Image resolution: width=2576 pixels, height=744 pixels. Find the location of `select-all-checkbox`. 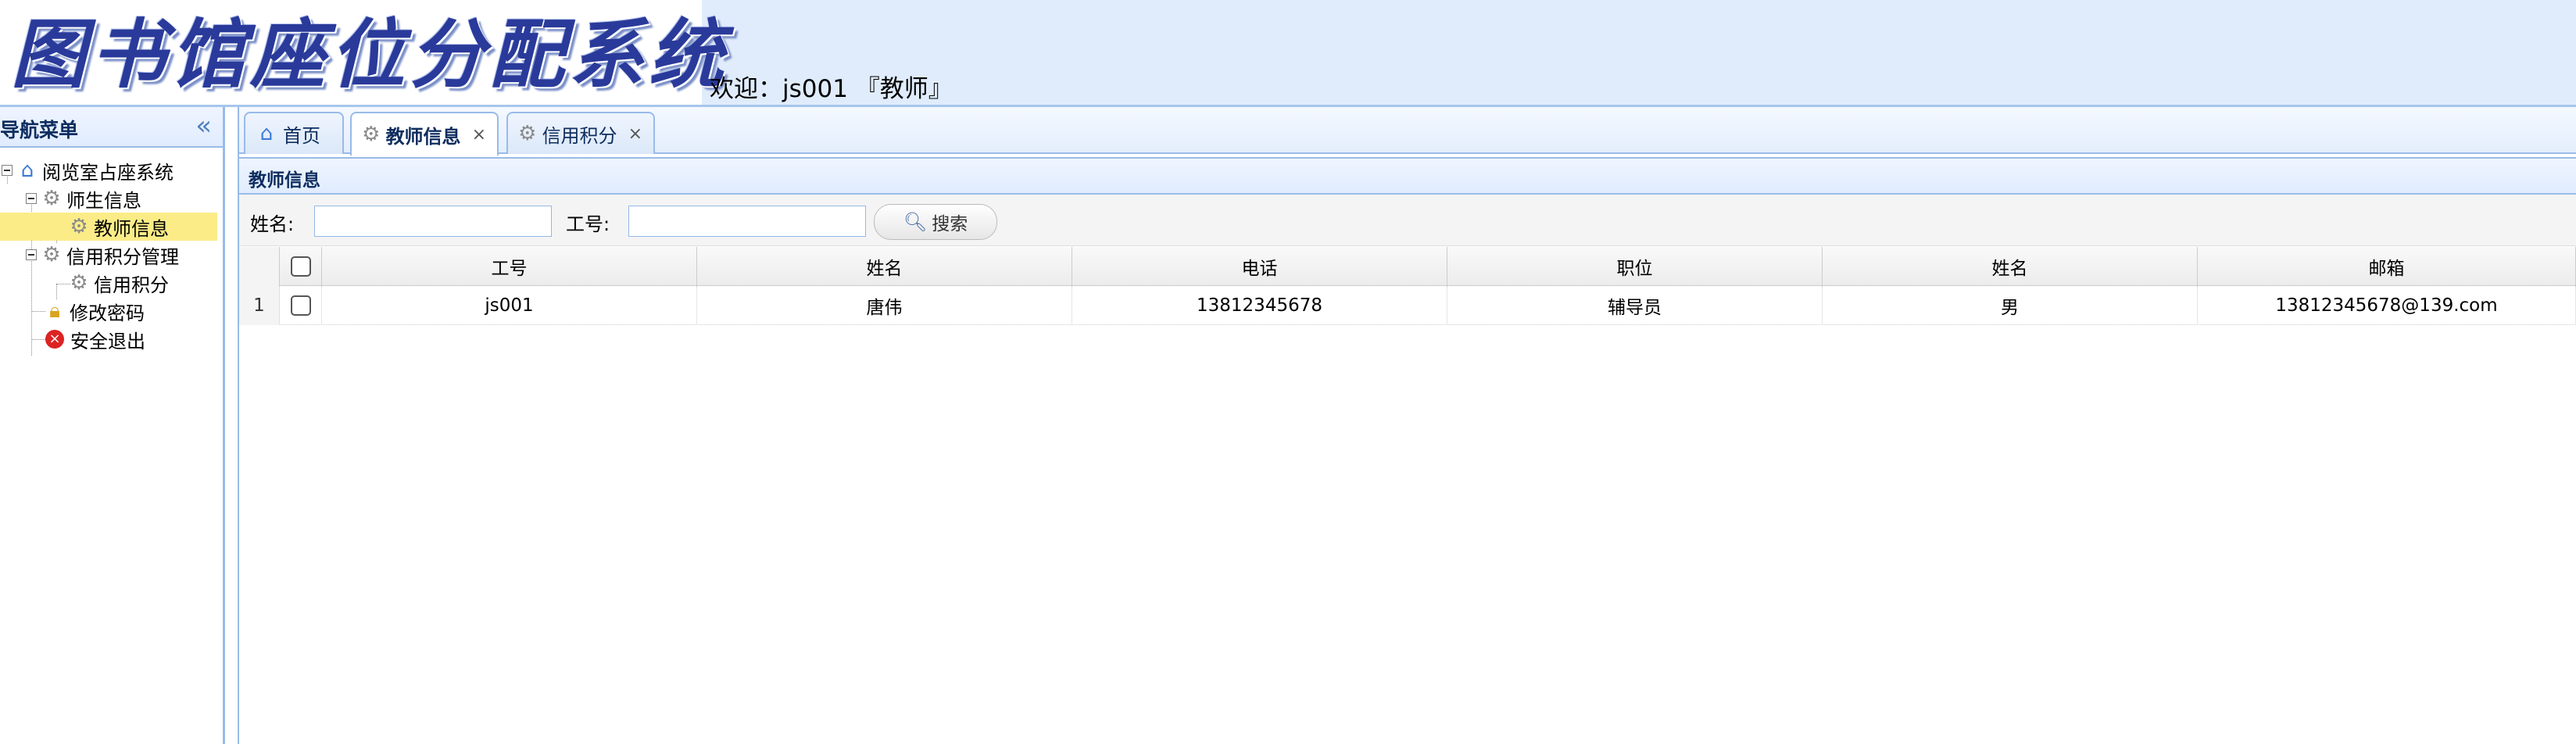

select-all-checkbox is located at coordinates (300, 266).